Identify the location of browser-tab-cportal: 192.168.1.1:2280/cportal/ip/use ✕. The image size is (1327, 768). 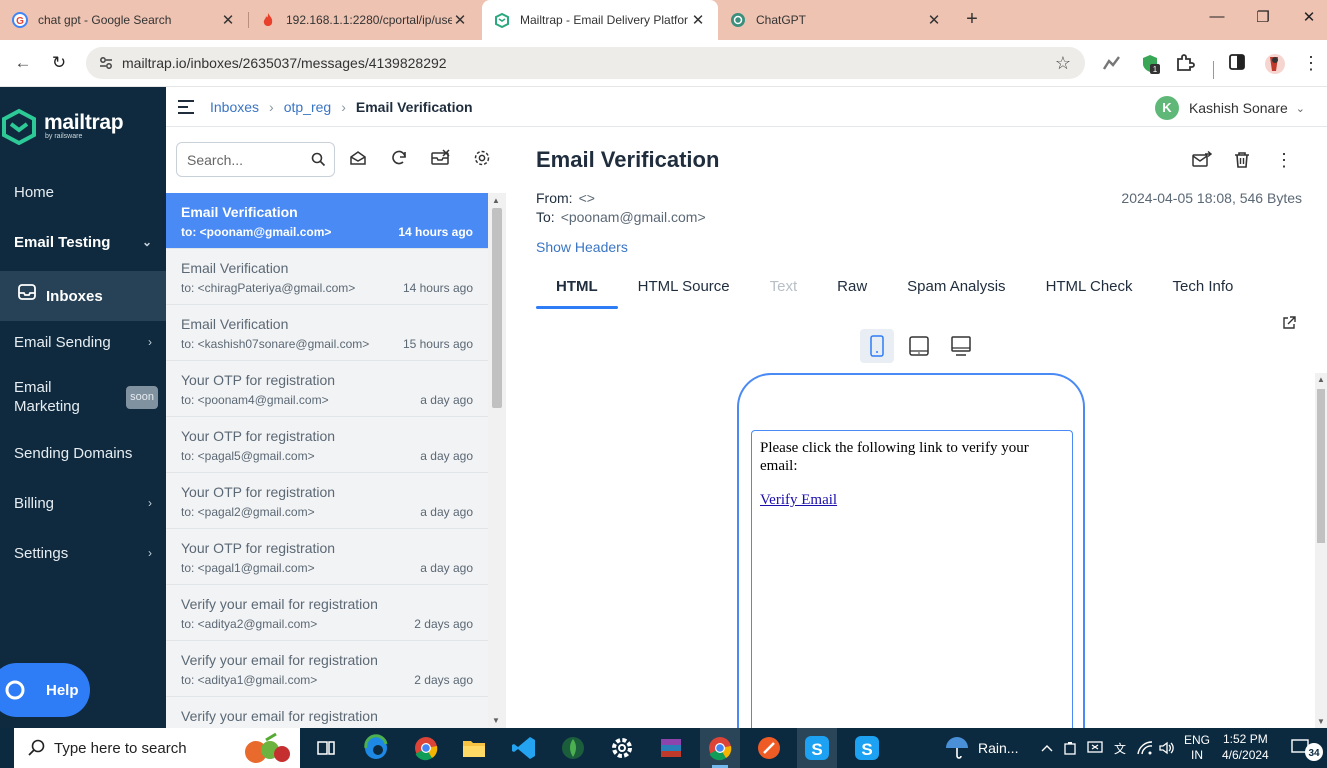
(364, 20).